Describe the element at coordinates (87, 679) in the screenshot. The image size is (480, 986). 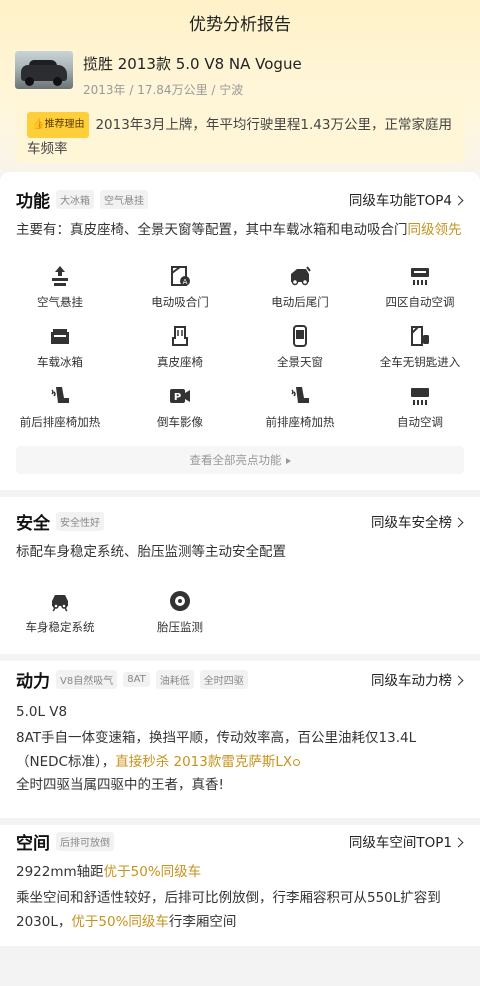
I see `power-chip: V8自然吸气` at that location.